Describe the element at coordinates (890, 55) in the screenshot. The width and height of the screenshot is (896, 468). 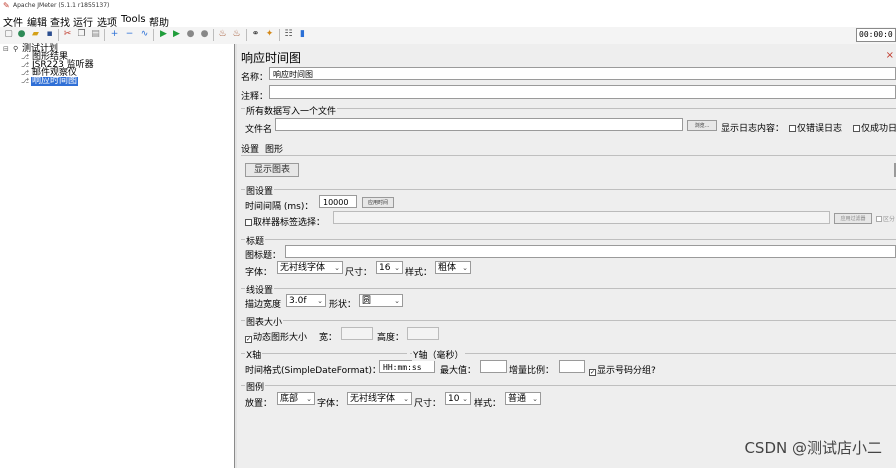
I see `close-icon: ×` at that location.